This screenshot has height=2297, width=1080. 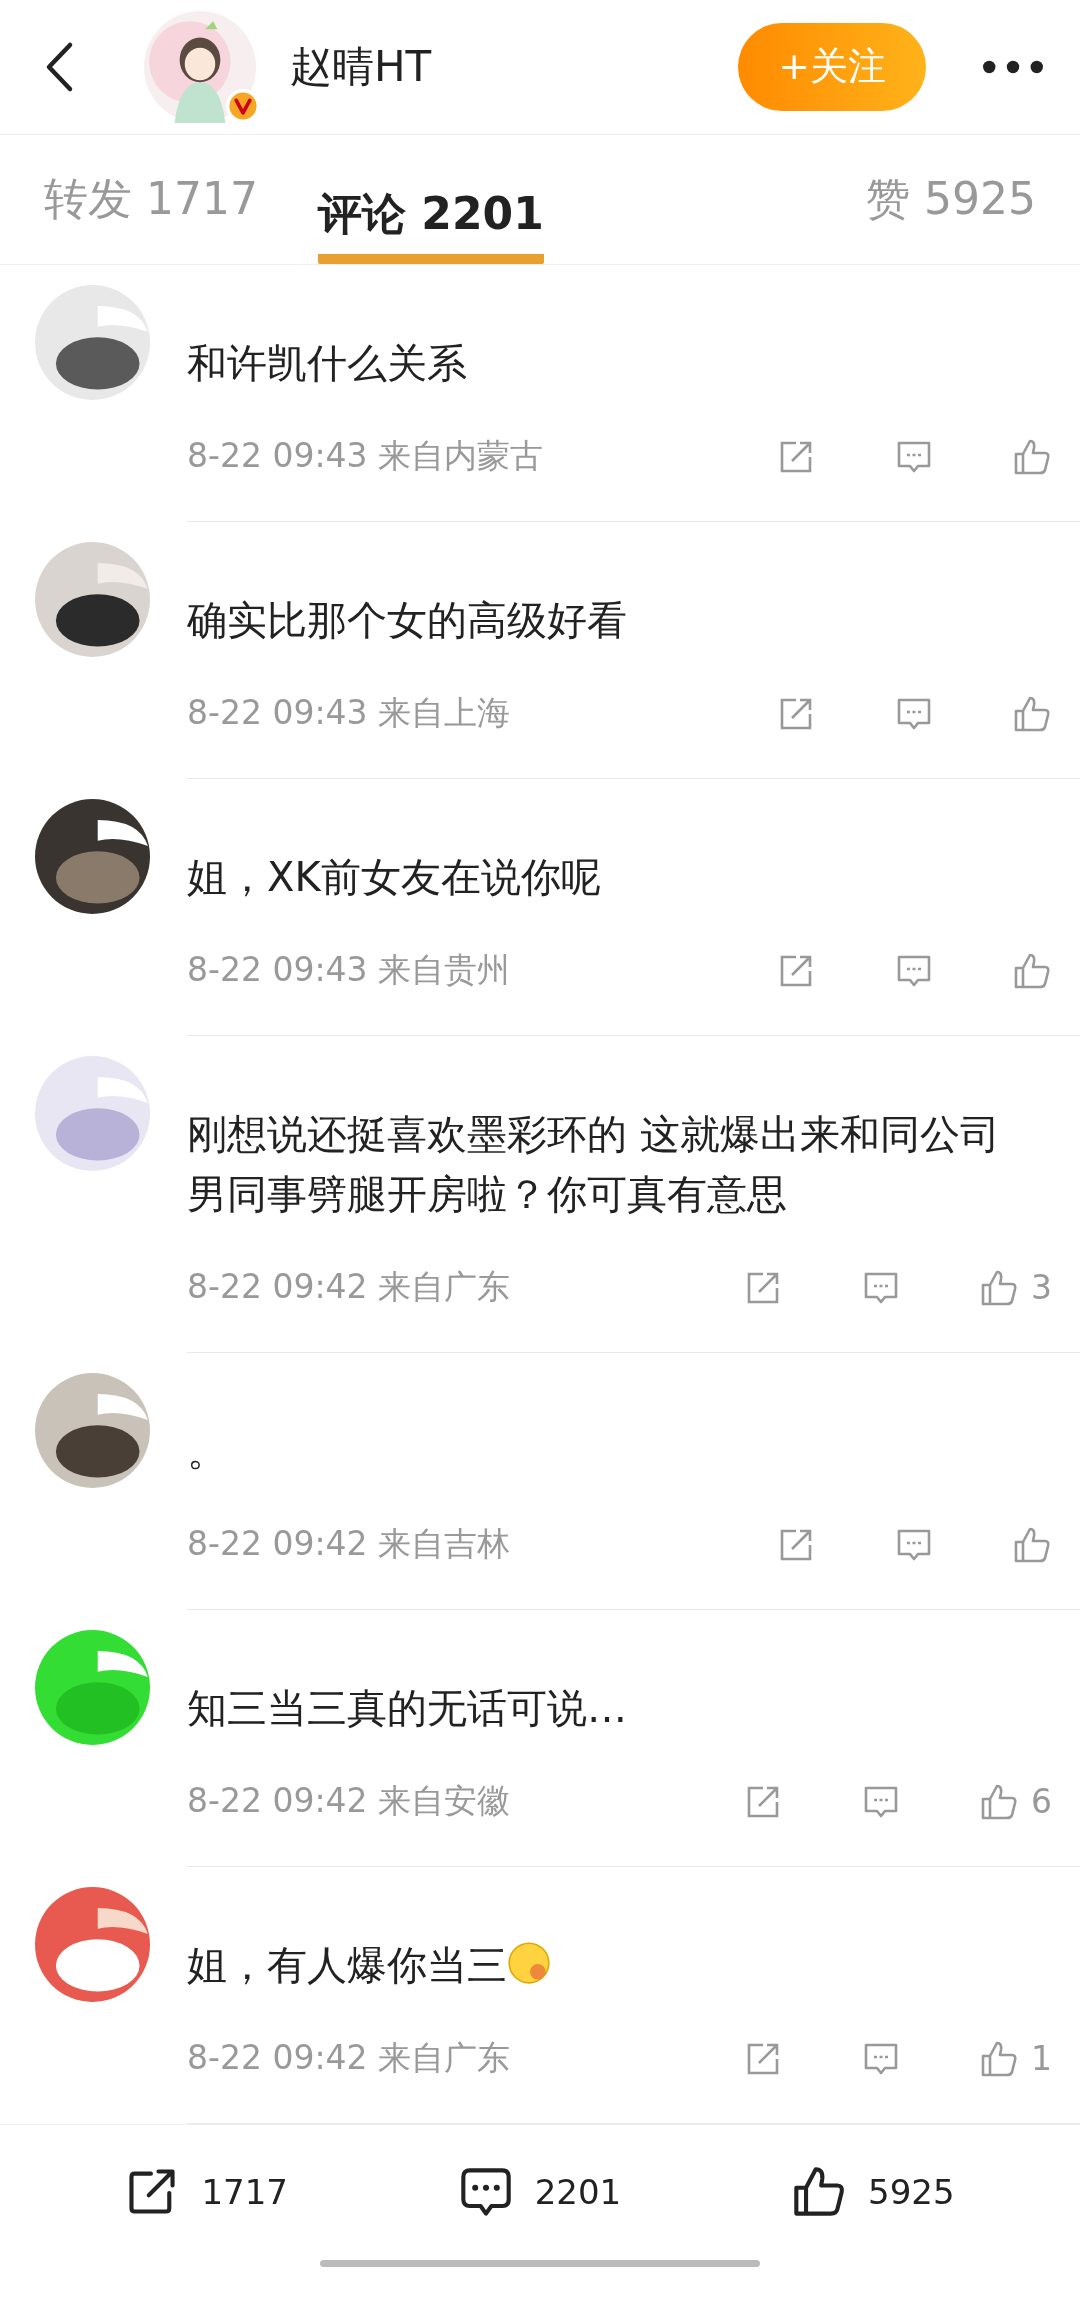 I want to click on back-icon, so click(x=59, y=66).